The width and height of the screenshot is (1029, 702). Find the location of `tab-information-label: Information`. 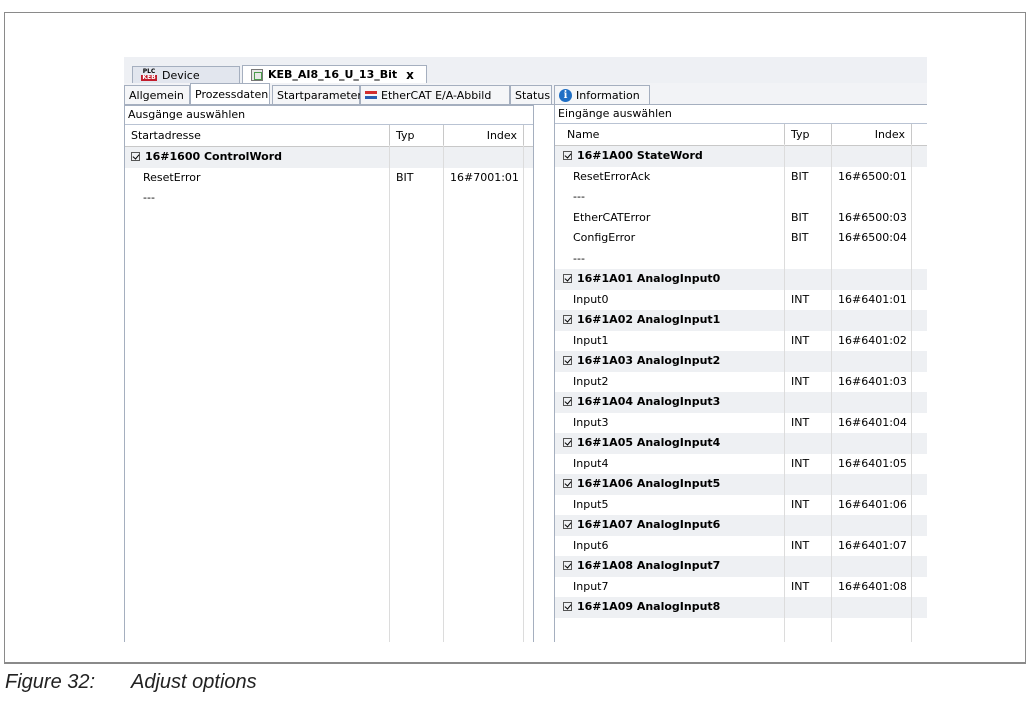

tab-information-label: Information is located at coordinates (608, 95).